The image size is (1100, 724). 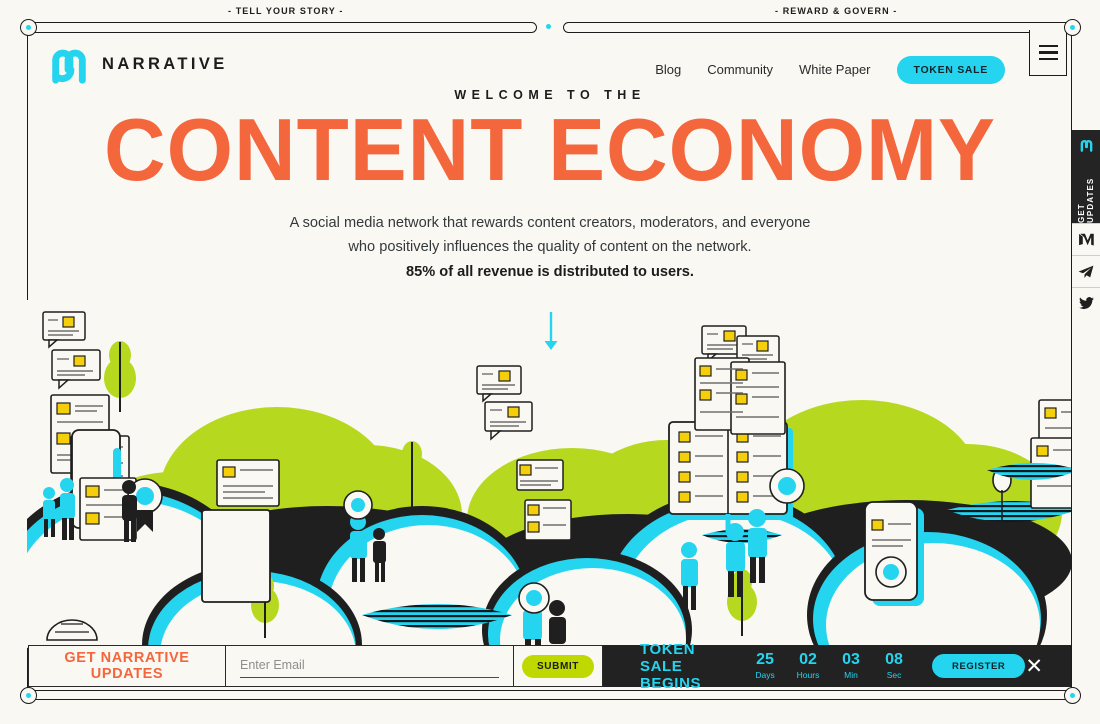 I want to click on submit-wrap: SUBMIT, so click(x=557, y=666).